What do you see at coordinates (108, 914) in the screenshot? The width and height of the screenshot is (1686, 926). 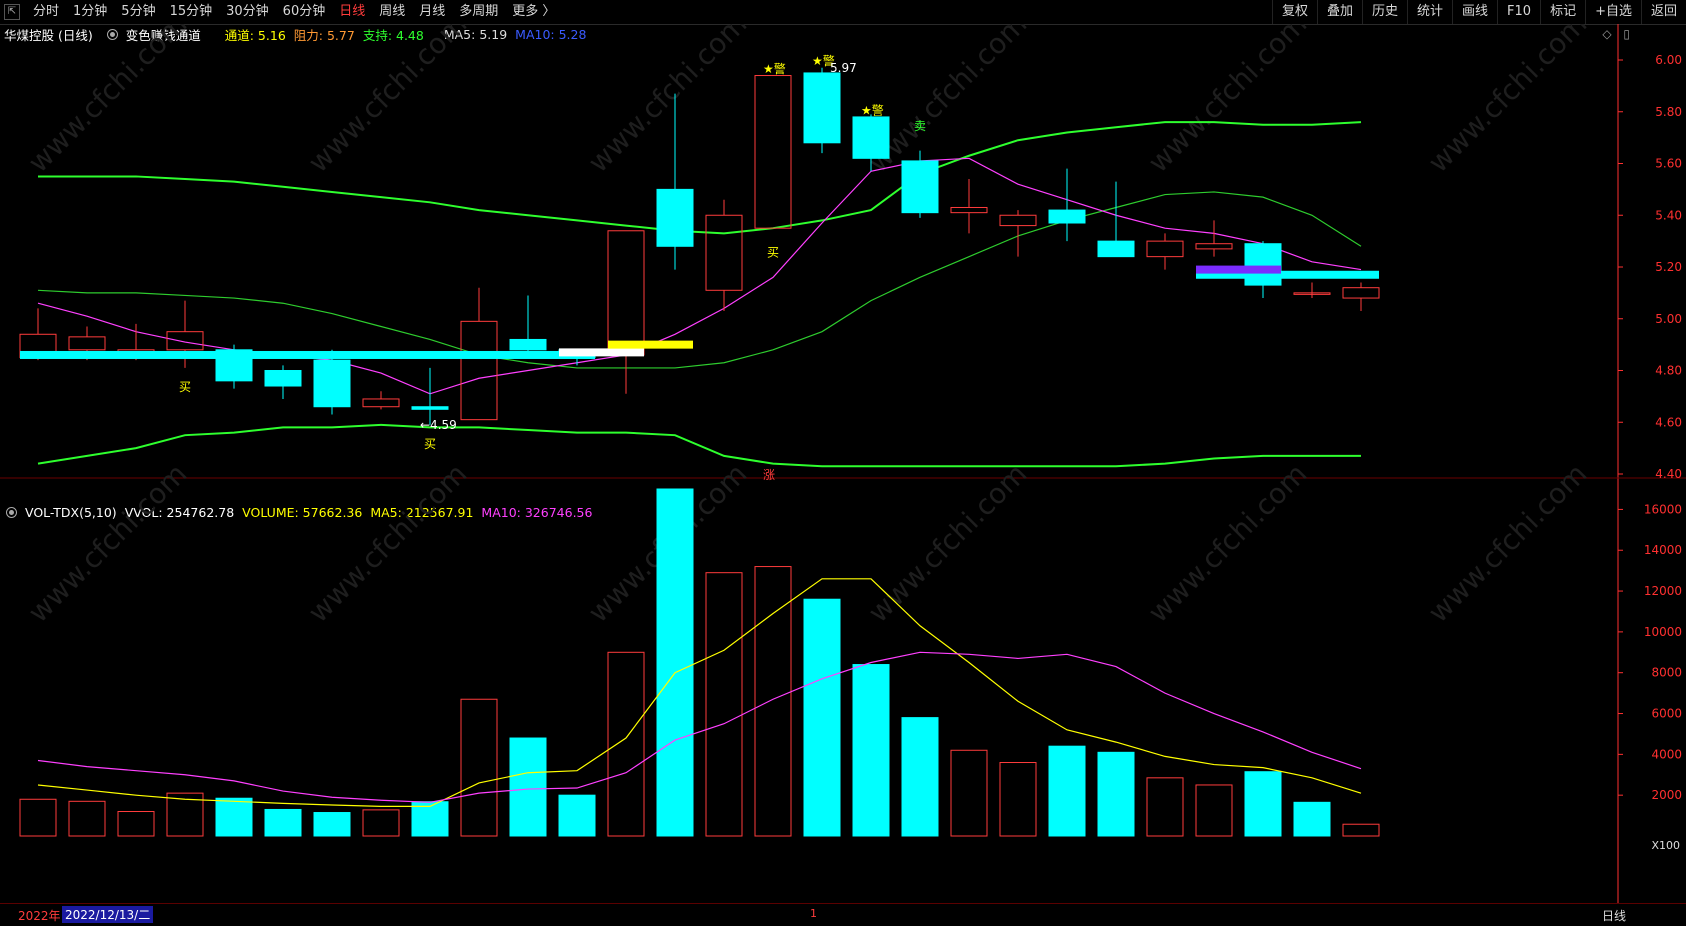 I see `current-date-label: 2022/12/13/二` at bounding box center [108, 914].